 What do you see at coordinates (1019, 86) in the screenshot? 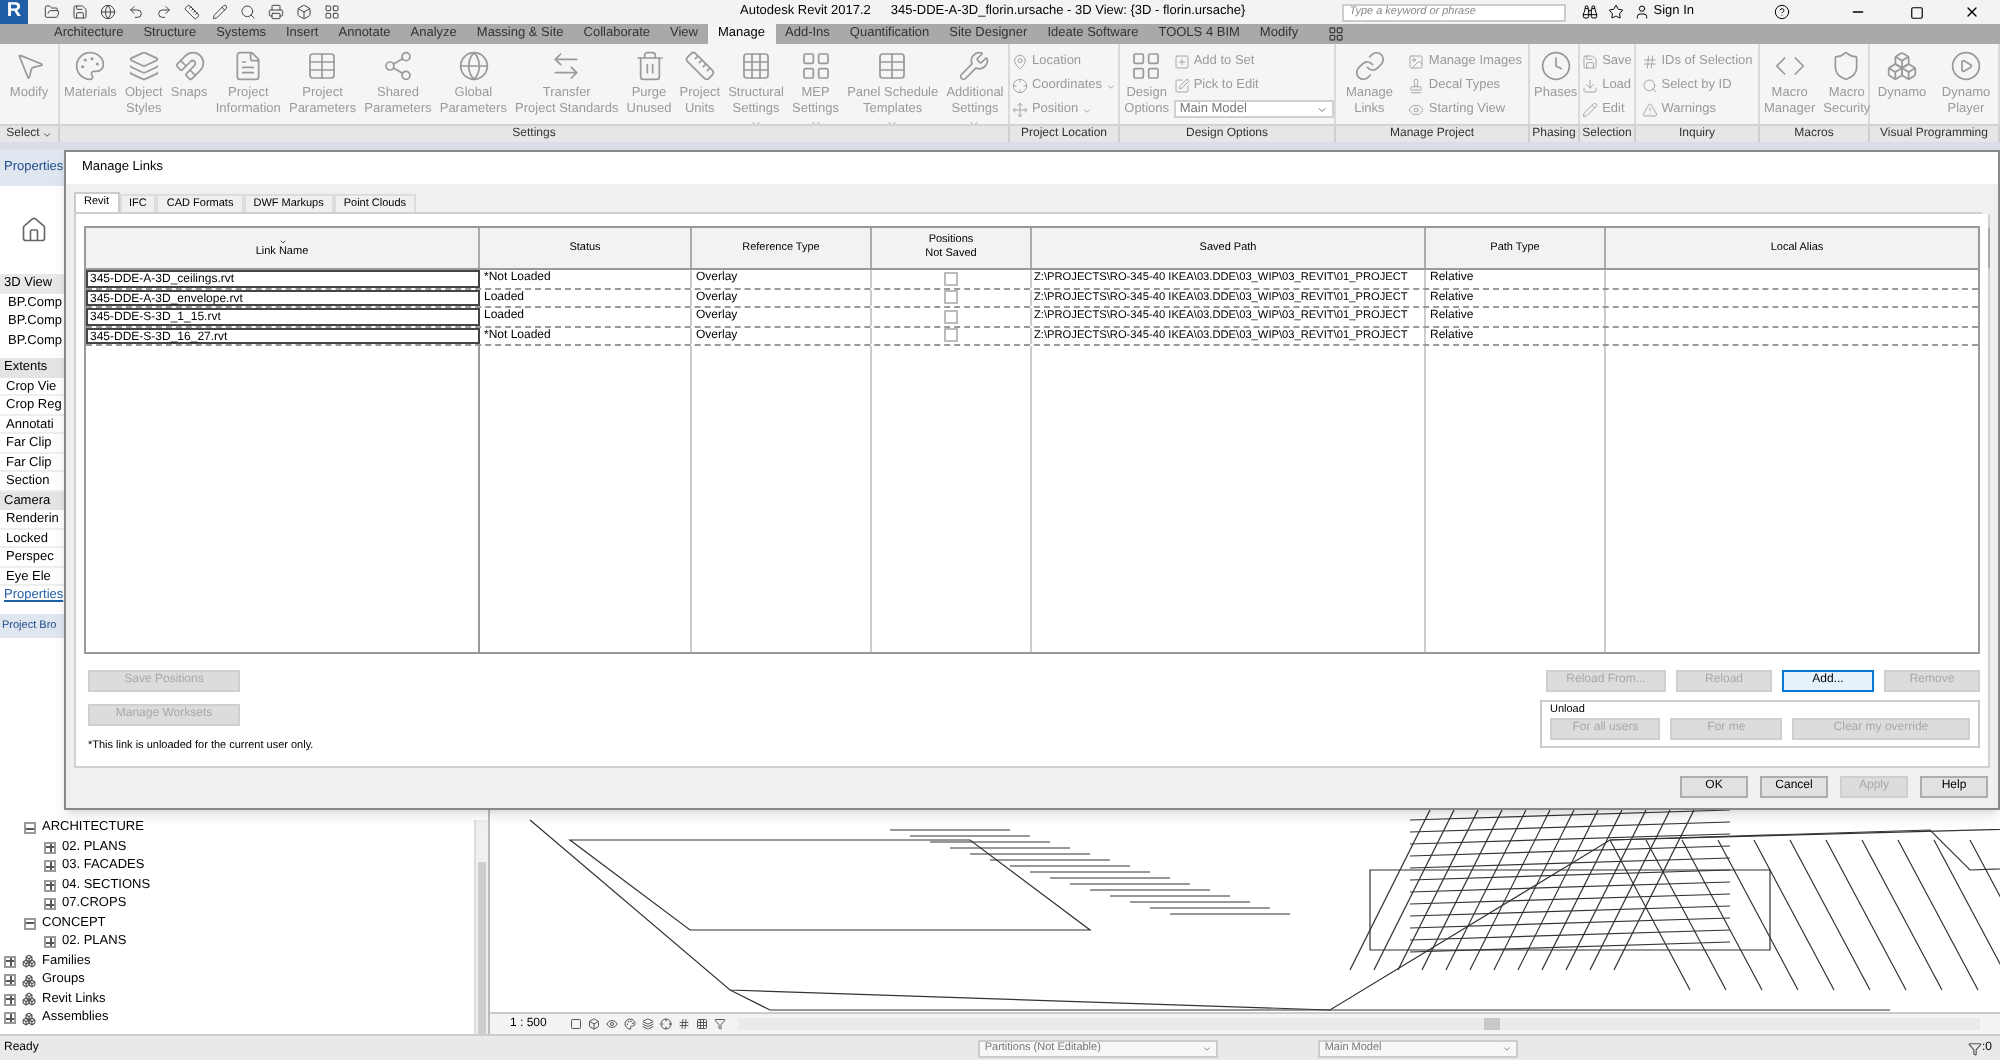
I see `crosshair-icon` at bounding box center [1019, 86].